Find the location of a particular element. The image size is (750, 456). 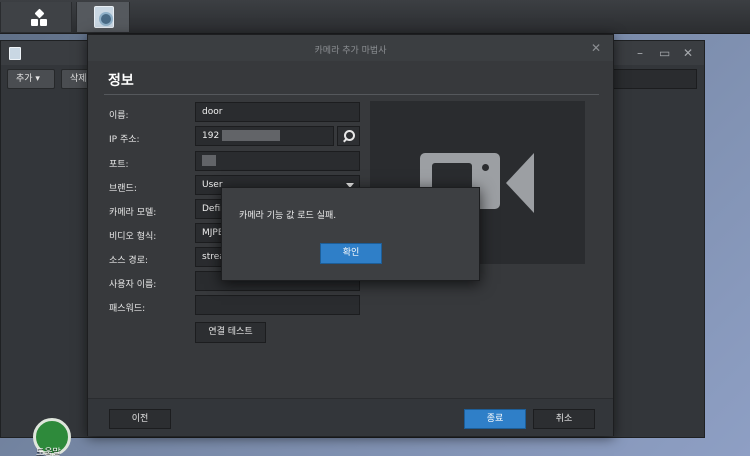

source-path-label: 소스 경로: is located at coordinates (129, 261).